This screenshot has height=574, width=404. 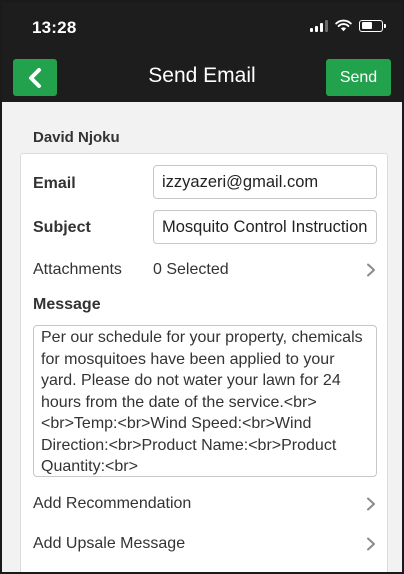 What do you see at coordinates (54, 183) in the screenshot?
I see `email-label: Email` at bounding box center [54, 183].